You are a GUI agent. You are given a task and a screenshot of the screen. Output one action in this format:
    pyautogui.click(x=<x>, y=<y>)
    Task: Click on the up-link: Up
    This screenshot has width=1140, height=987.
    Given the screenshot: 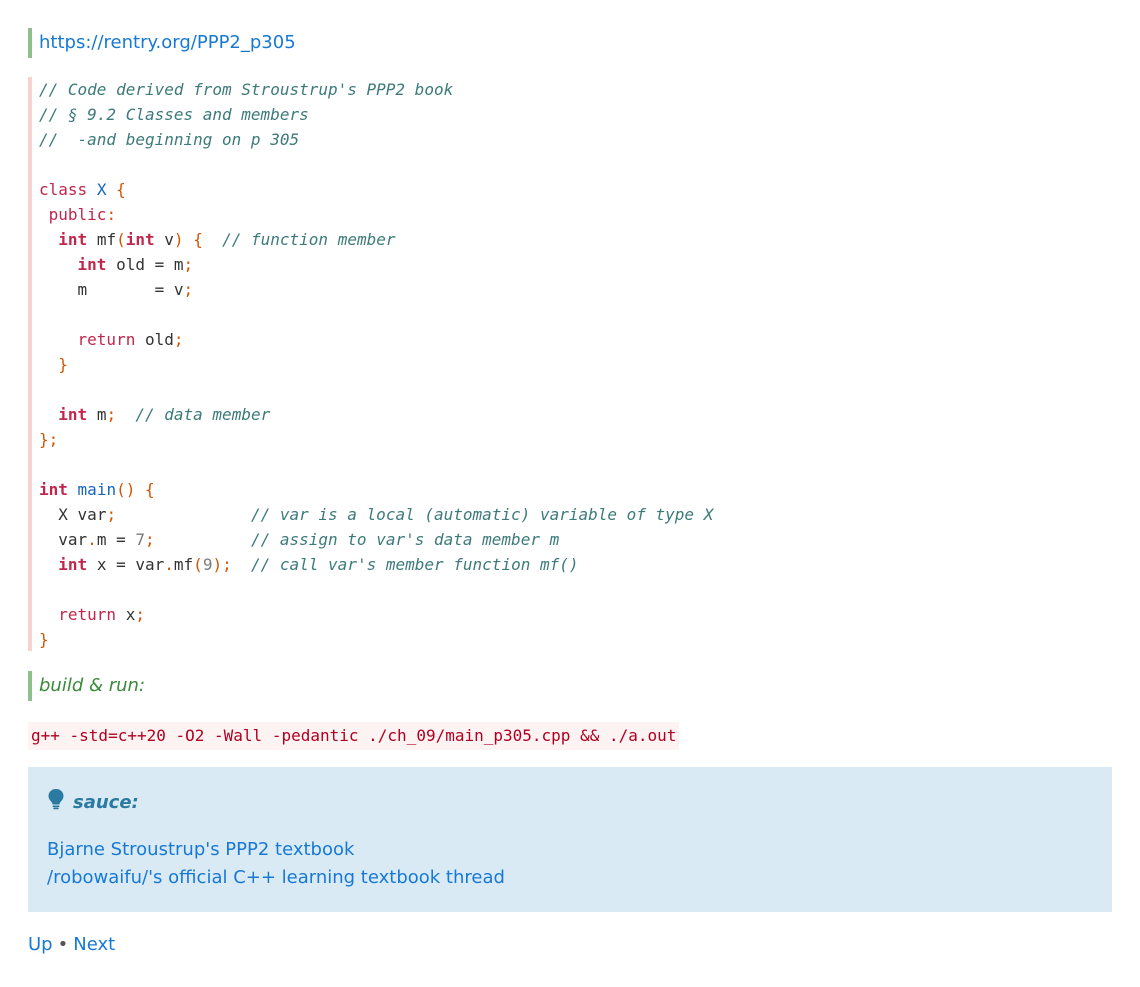 What is the action you would take?
    pyautogui.click(x=40, y=944)
    